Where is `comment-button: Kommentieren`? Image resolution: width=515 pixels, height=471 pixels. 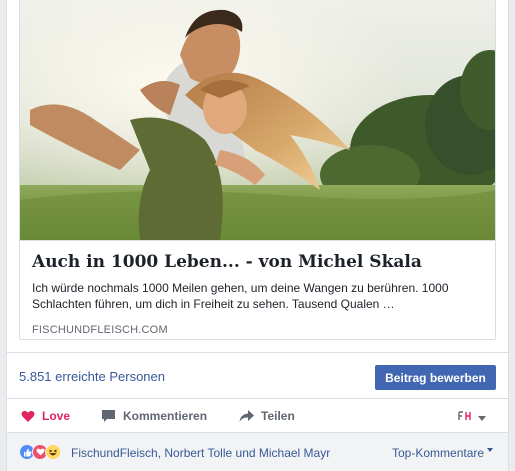
comment-button: Kommentieren is located at coordinates (154, 416).